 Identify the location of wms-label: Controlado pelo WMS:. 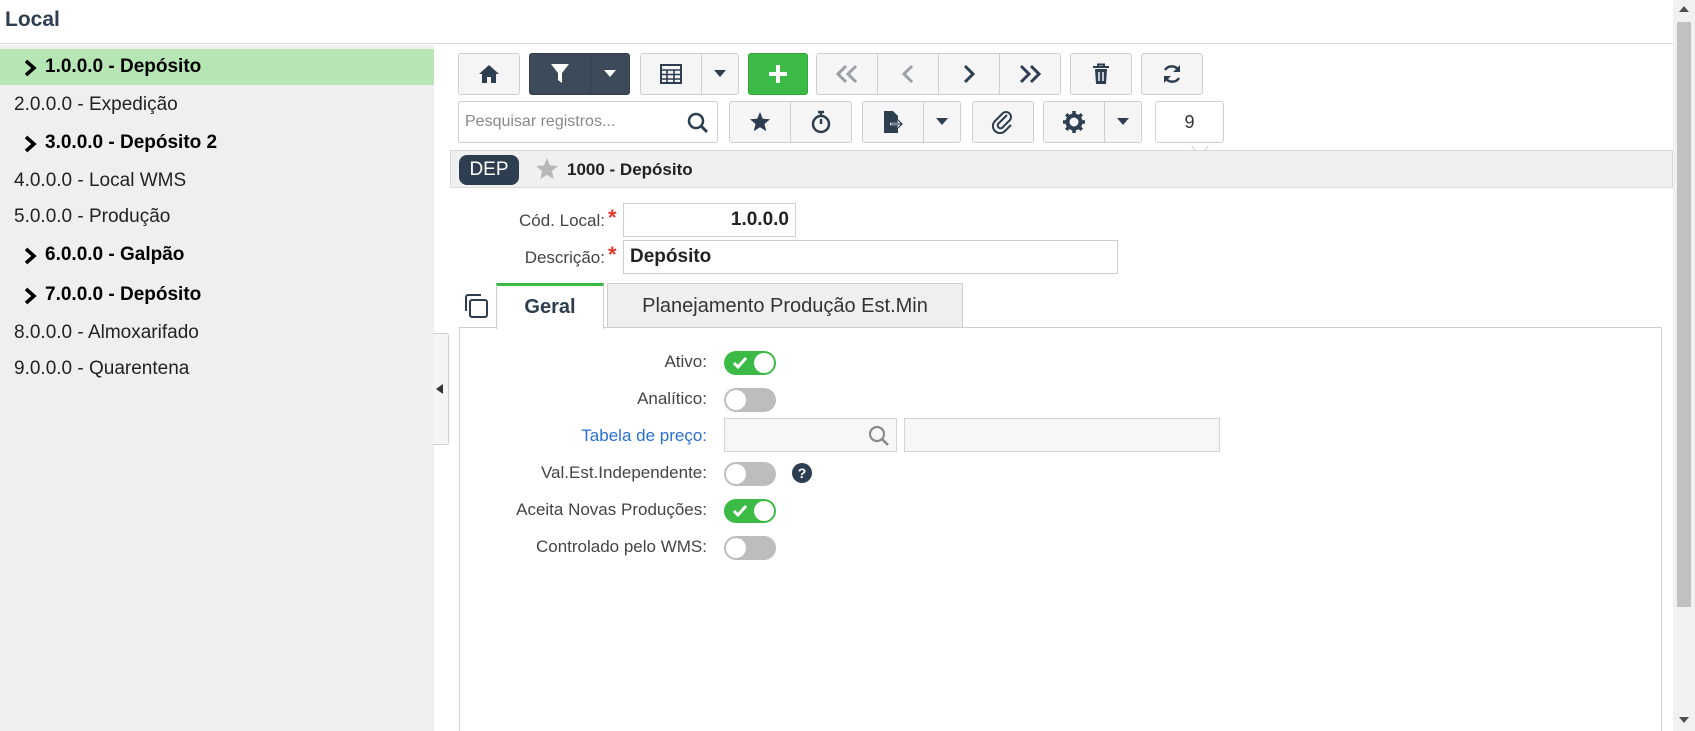
(621, 546).